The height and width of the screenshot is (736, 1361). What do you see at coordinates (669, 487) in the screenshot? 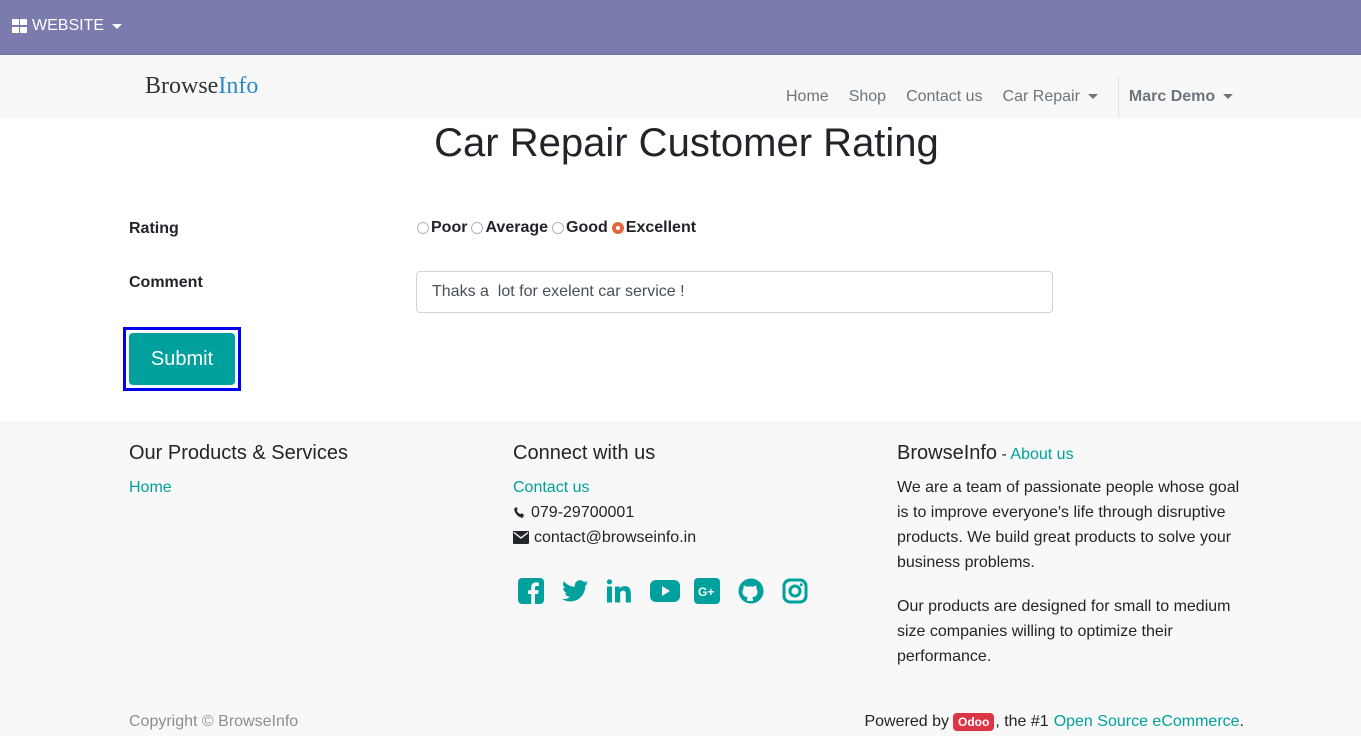
I see `footer-contact-link: Contact us` at bounding box center [669, 487].